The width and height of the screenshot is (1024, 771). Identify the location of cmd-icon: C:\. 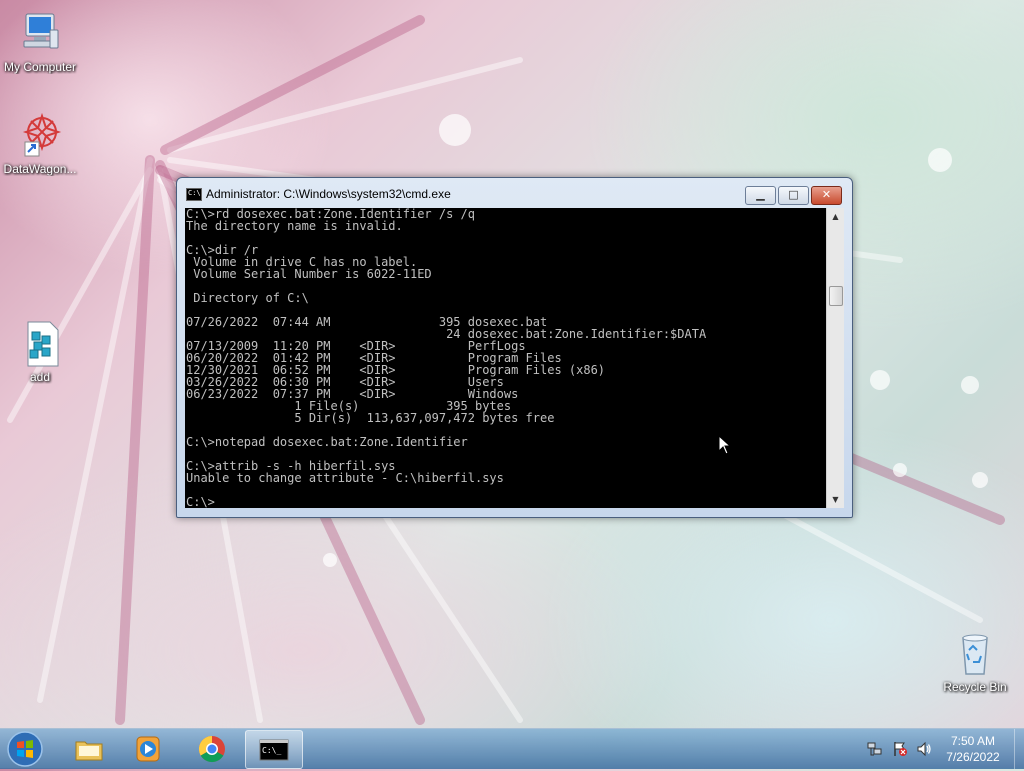
(194, 194).